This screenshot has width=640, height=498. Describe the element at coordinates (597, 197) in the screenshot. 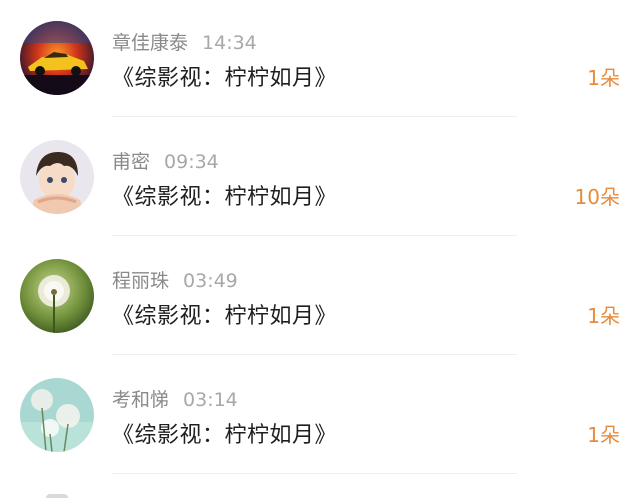

I see `flower-count: 10朵` at that location.